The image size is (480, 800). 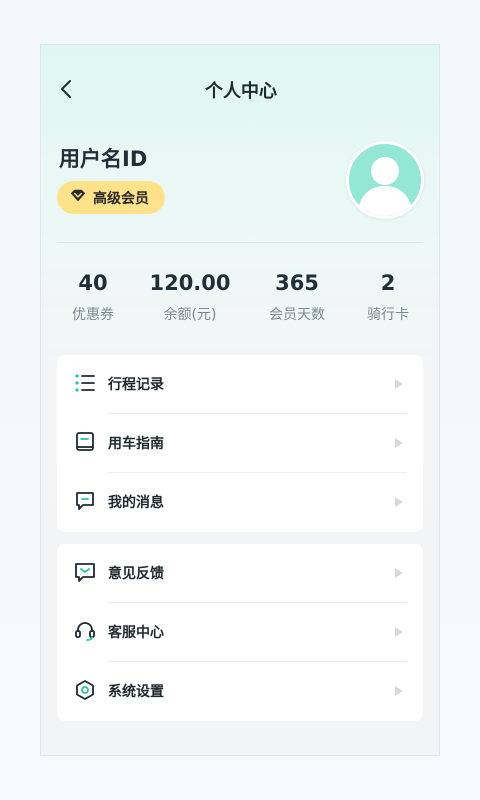 I want to click on menu-item-support: 客服中心, so click(x=240, y=632).